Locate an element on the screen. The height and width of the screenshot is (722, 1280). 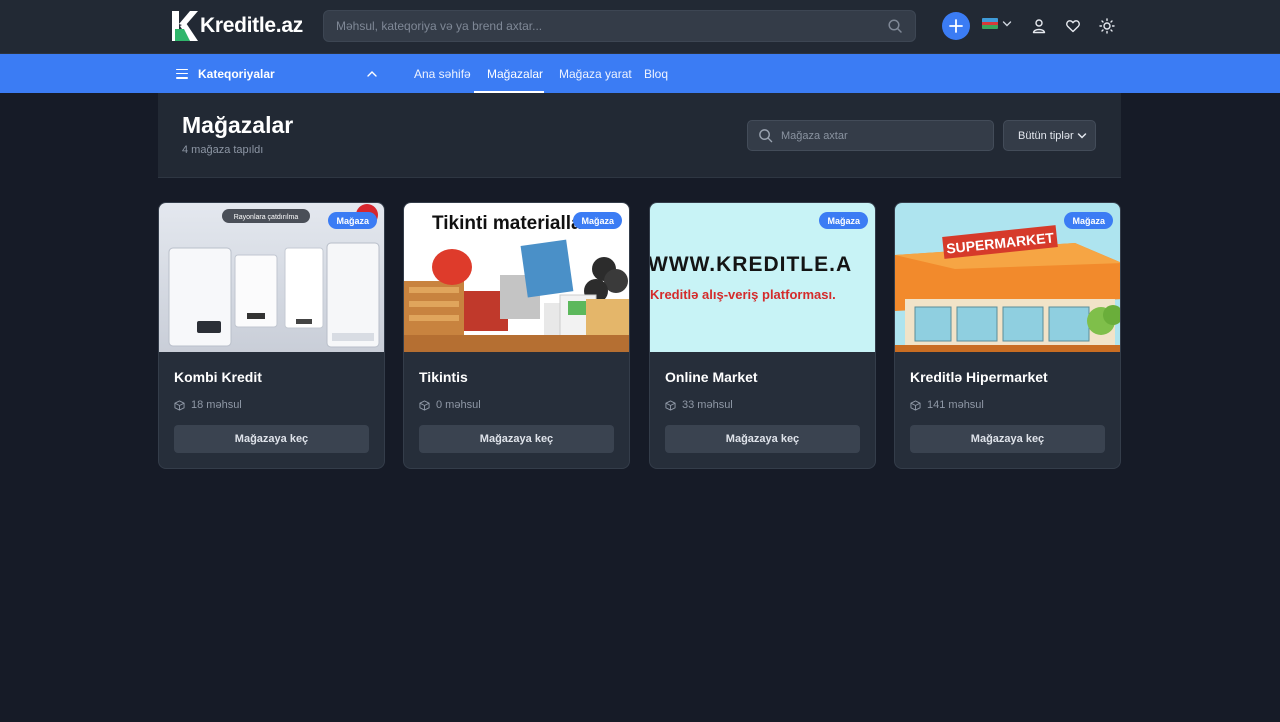
store-name: Kreditlə Hipermarket is located at coordinates (979, 377).